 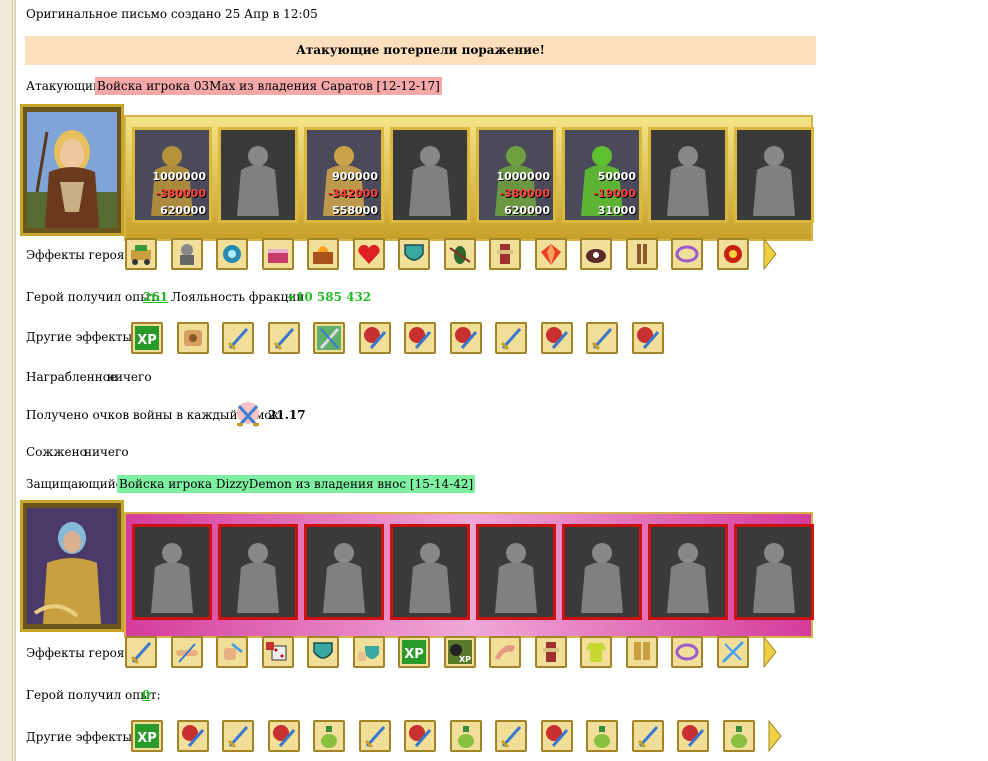 What do you see at coordinates (146, 695) in the screenshot?
I see `defender-xp-value: 0` at bounding box center [146, 695].